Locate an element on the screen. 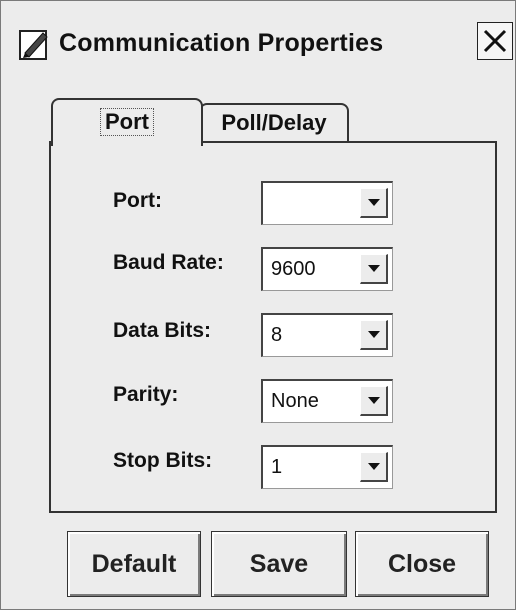 Image resolution: width=516 pixels, height=610 pixels. tab-poll-delay-label: Poll/Delay is located at coordinates (274, 122).